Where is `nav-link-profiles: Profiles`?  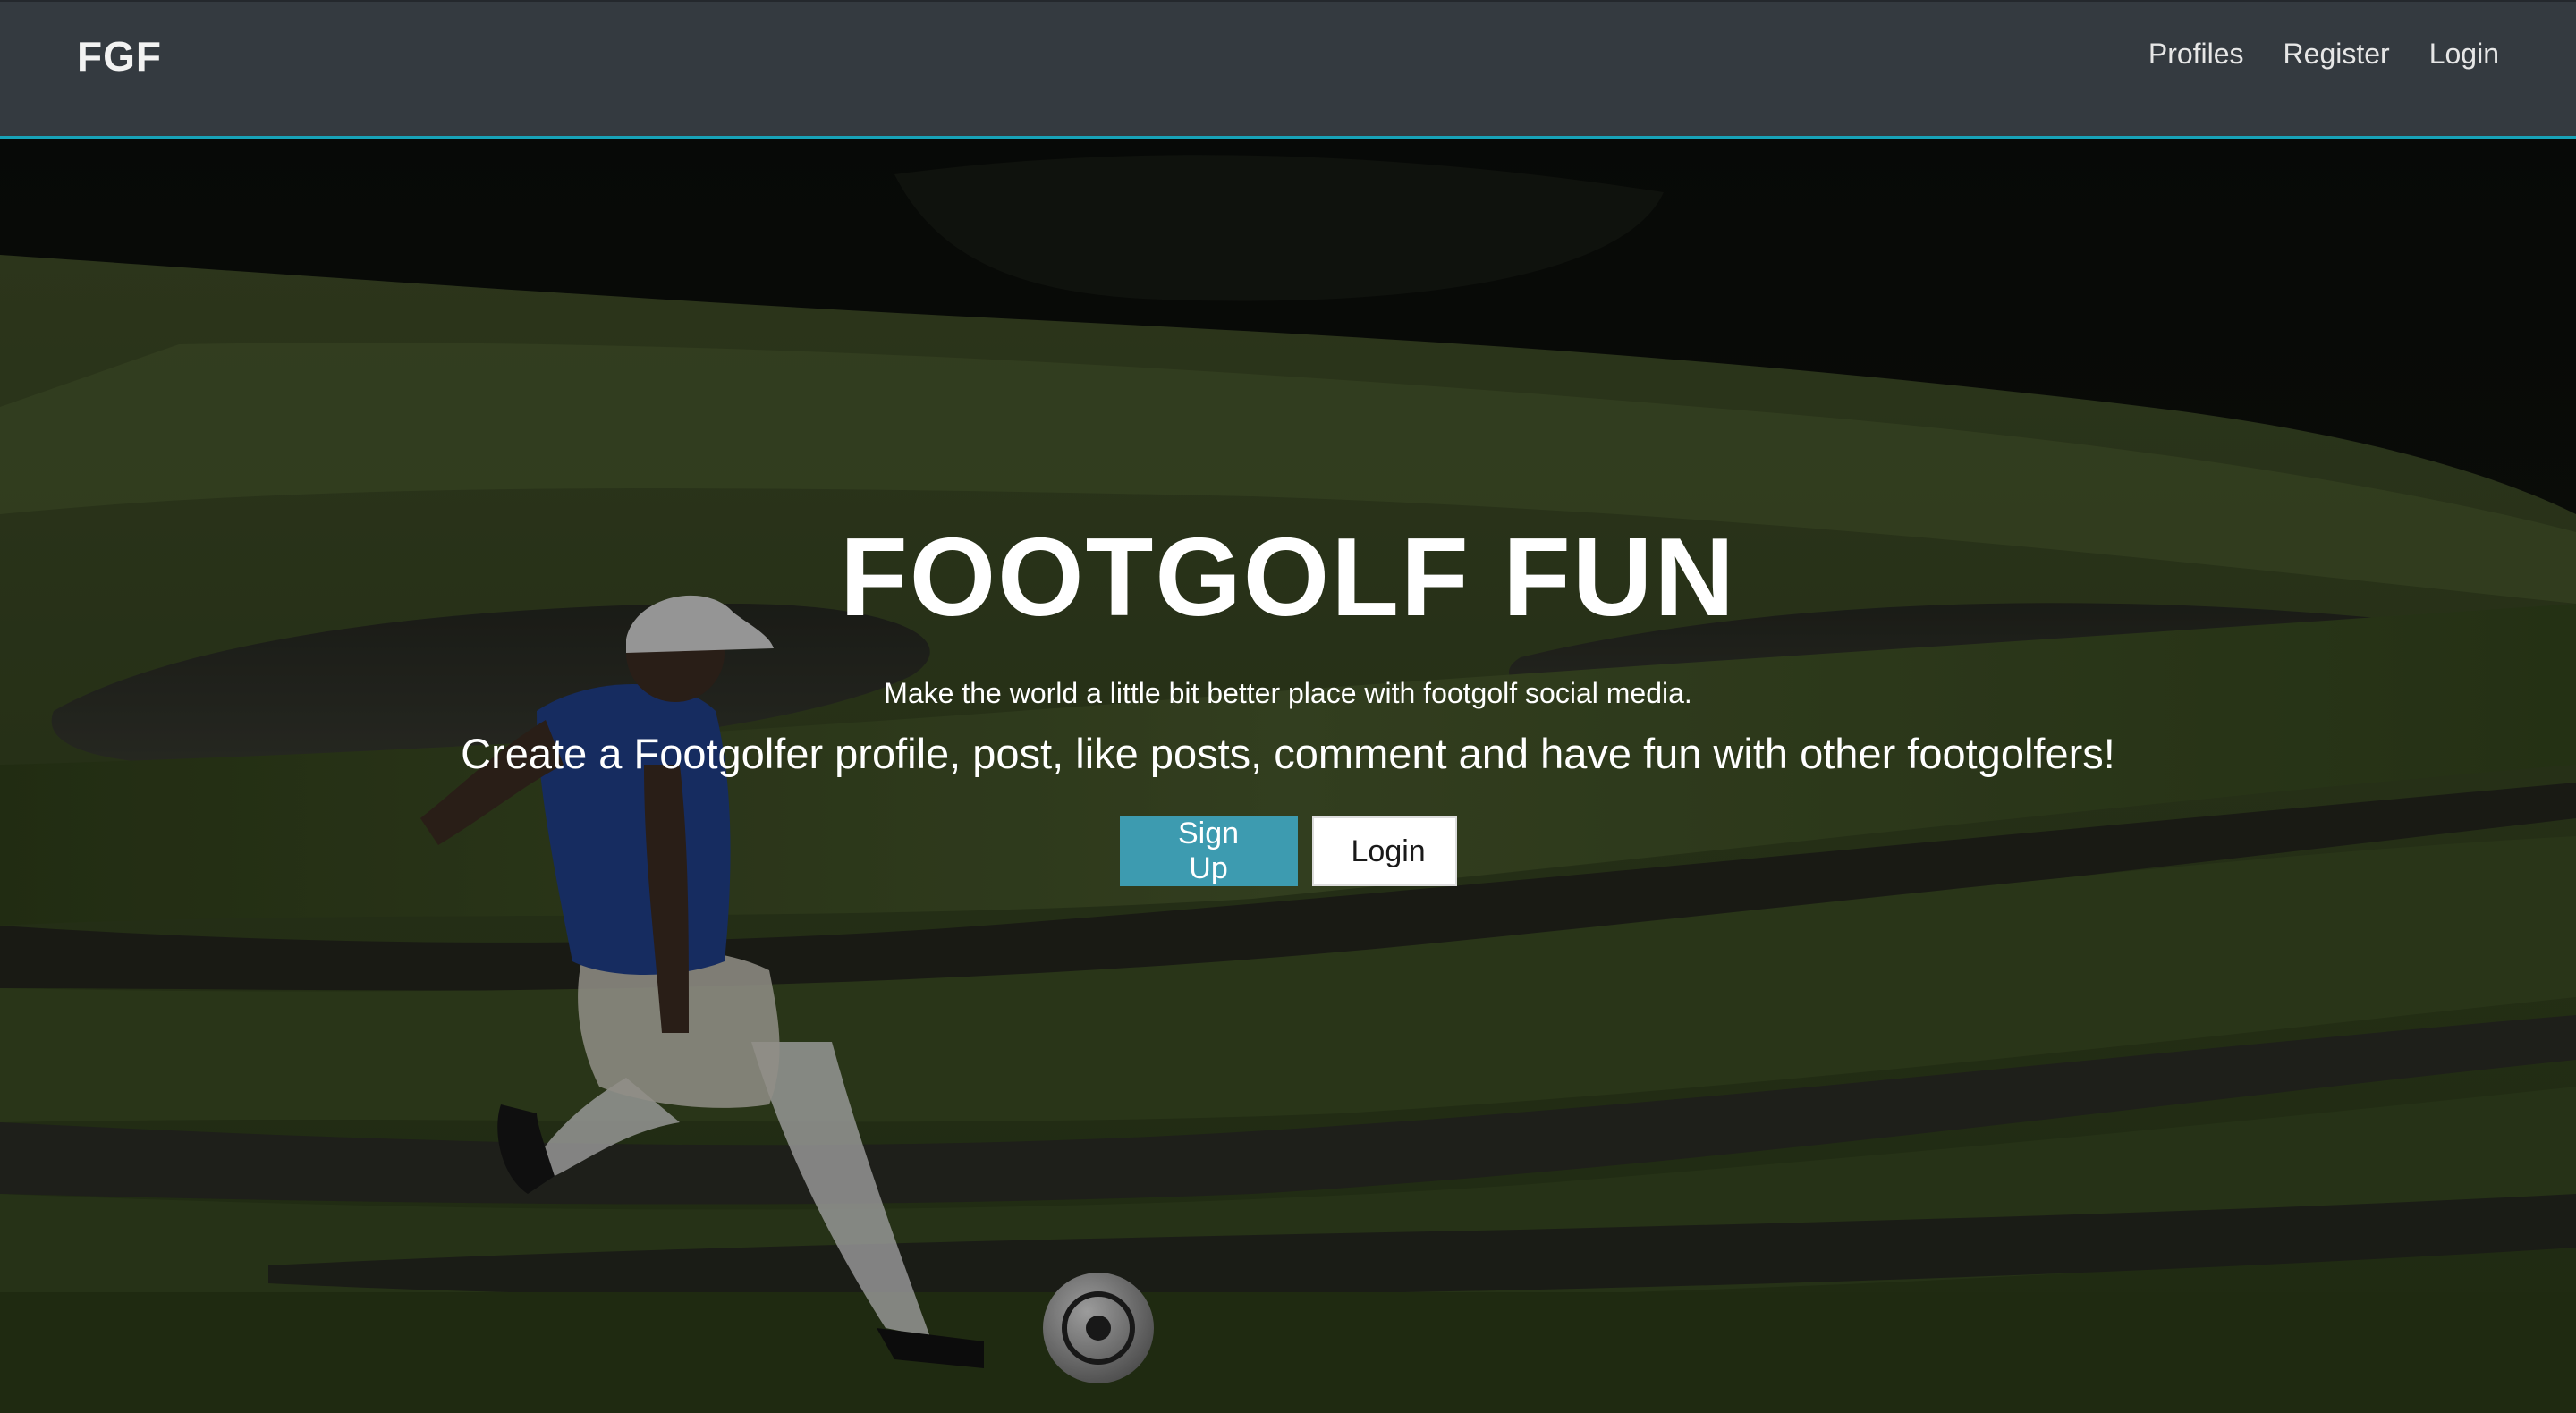
nav-link-profiles: Profiles is located at coordinates (2196, 54).